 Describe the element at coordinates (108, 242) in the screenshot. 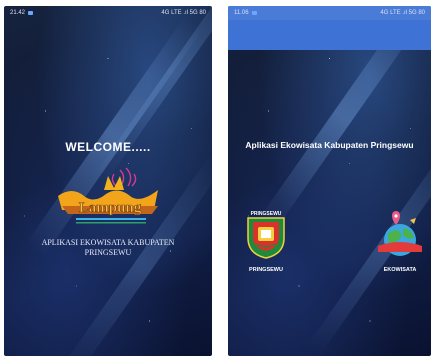

I see `subtitle-line: APLIKASI EKOWISATA KABUPATEN` at that location.